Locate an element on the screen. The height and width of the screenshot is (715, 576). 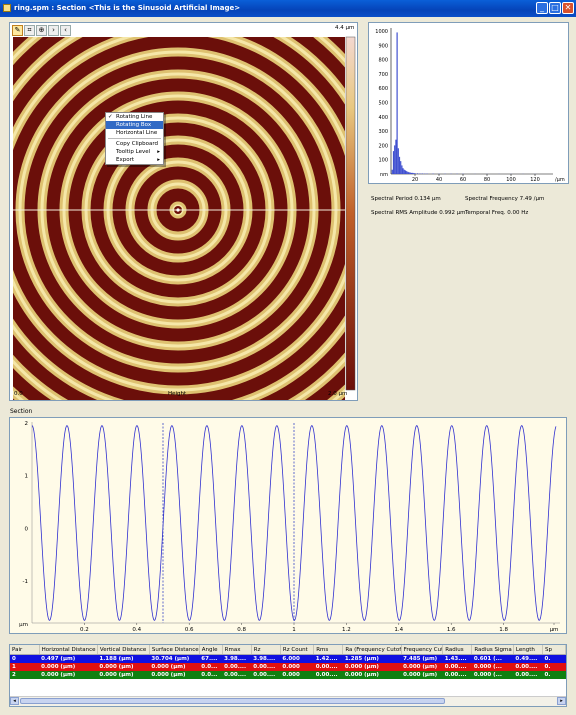
hist-y-tick-label: 600 is located at coordinates (383, 89).